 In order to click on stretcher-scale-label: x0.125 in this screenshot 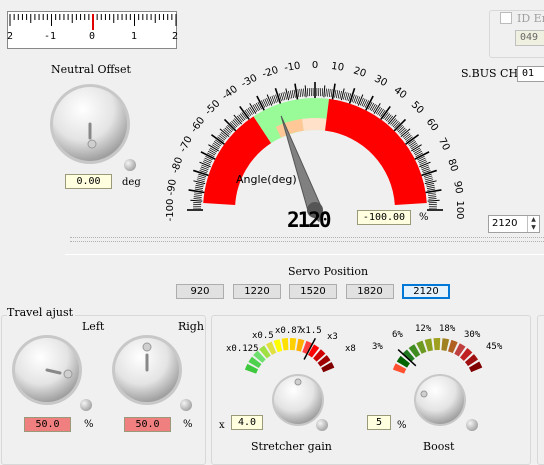, I will do `click(242, 349)`.